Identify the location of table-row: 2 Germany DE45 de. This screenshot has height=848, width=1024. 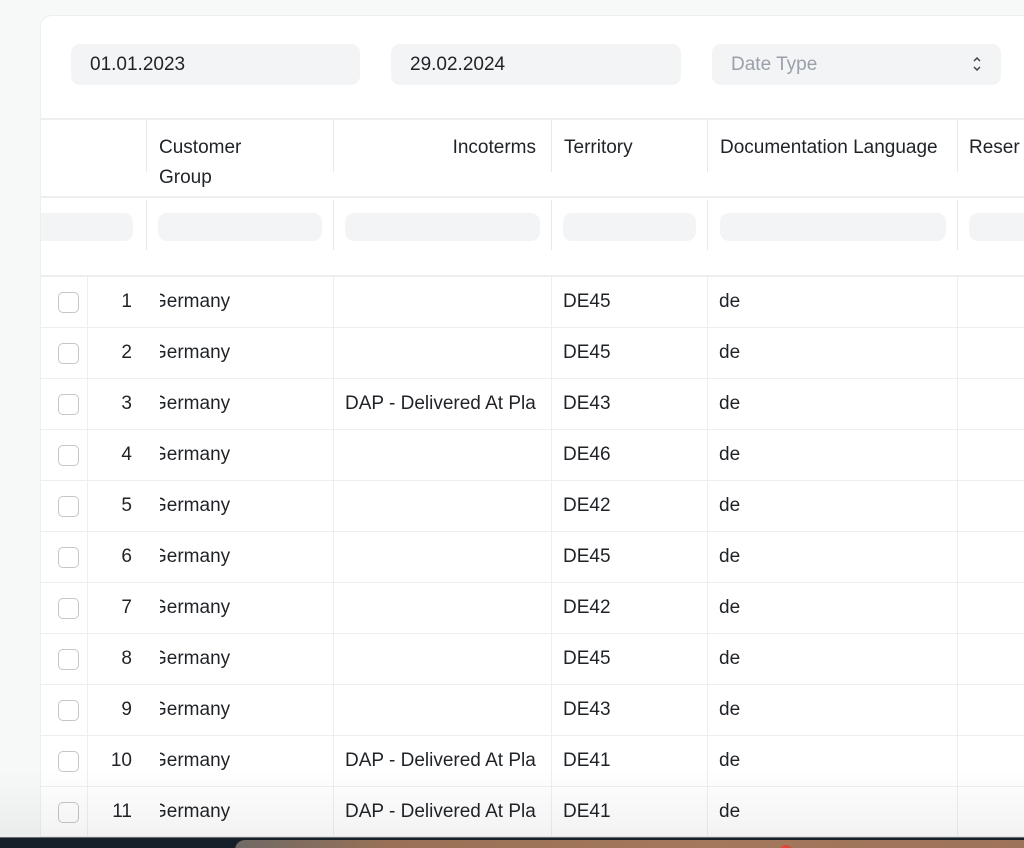
(532, 353).